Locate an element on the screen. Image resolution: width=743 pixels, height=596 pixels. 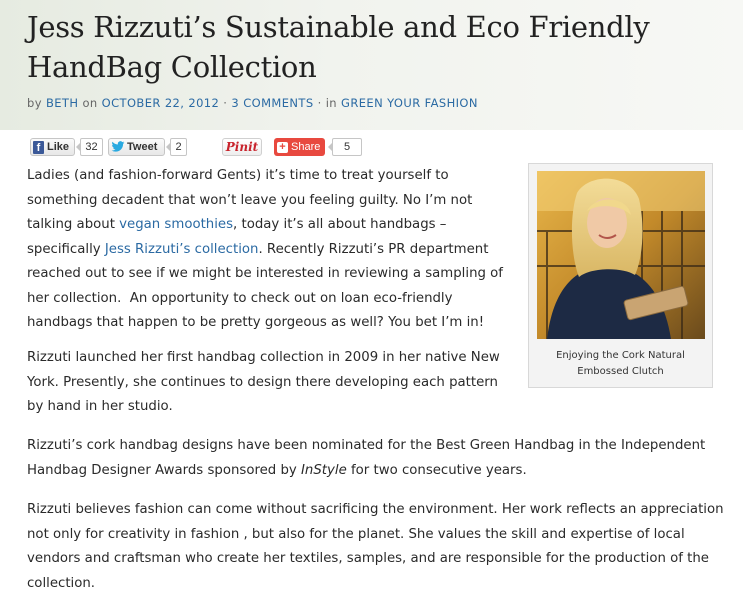
p3-text-2: for two consecutive years. is located at coordinates (436, 470).